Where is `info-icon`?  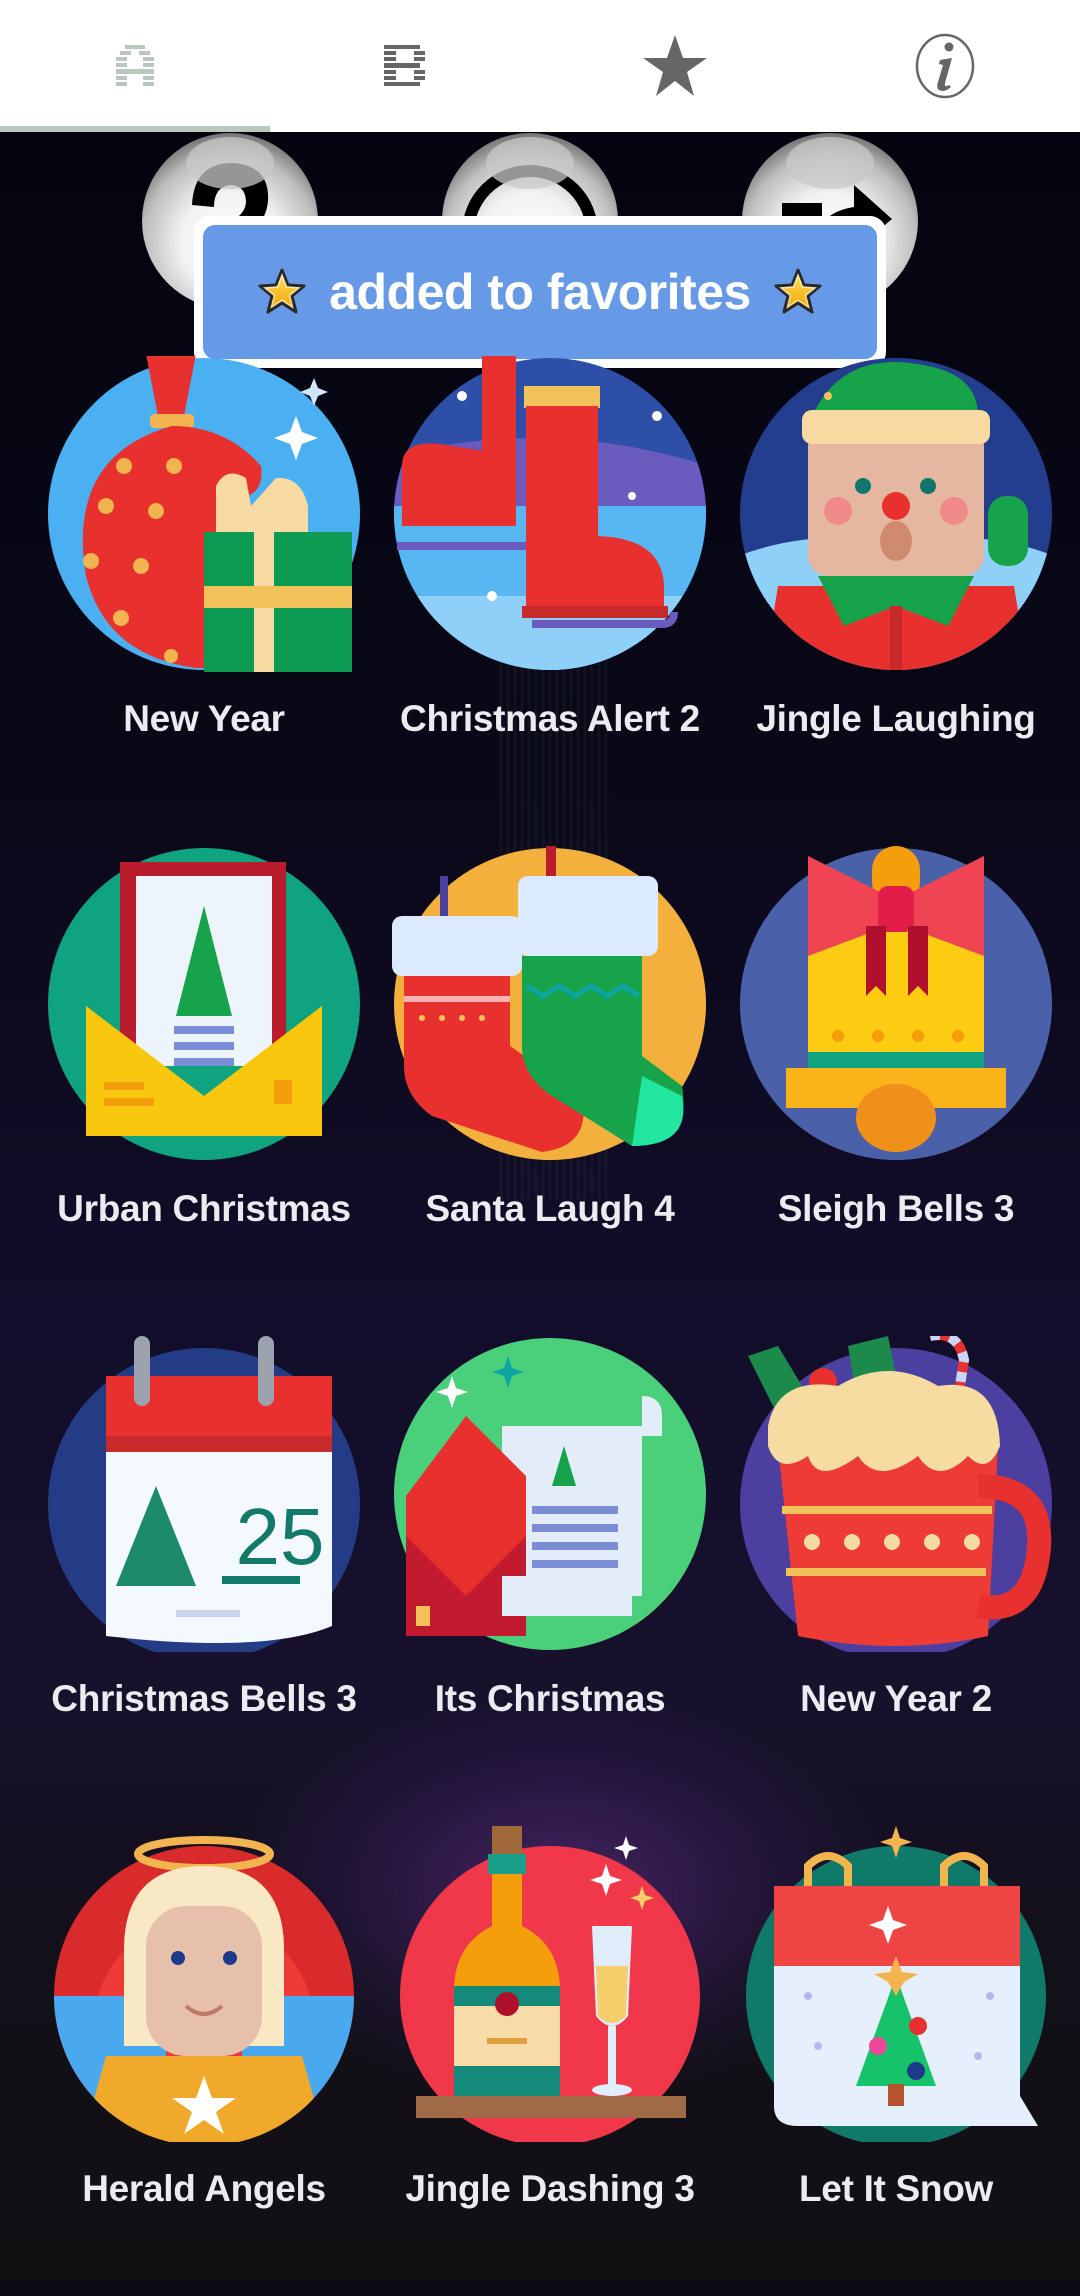
info-icon is located at coordinates (945, 66).